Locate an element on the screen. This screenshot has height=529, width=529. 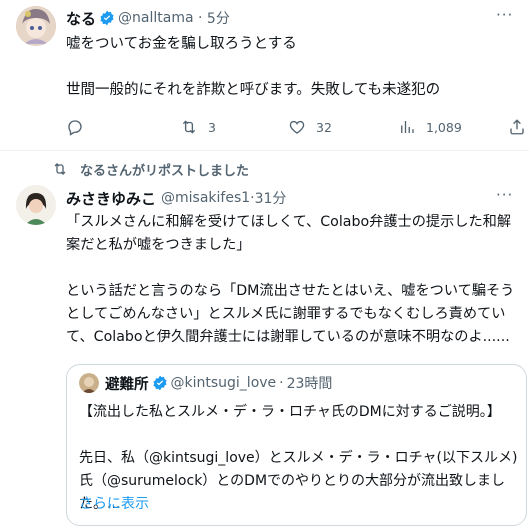
display-name: なる is located at coordinates (81, 18).